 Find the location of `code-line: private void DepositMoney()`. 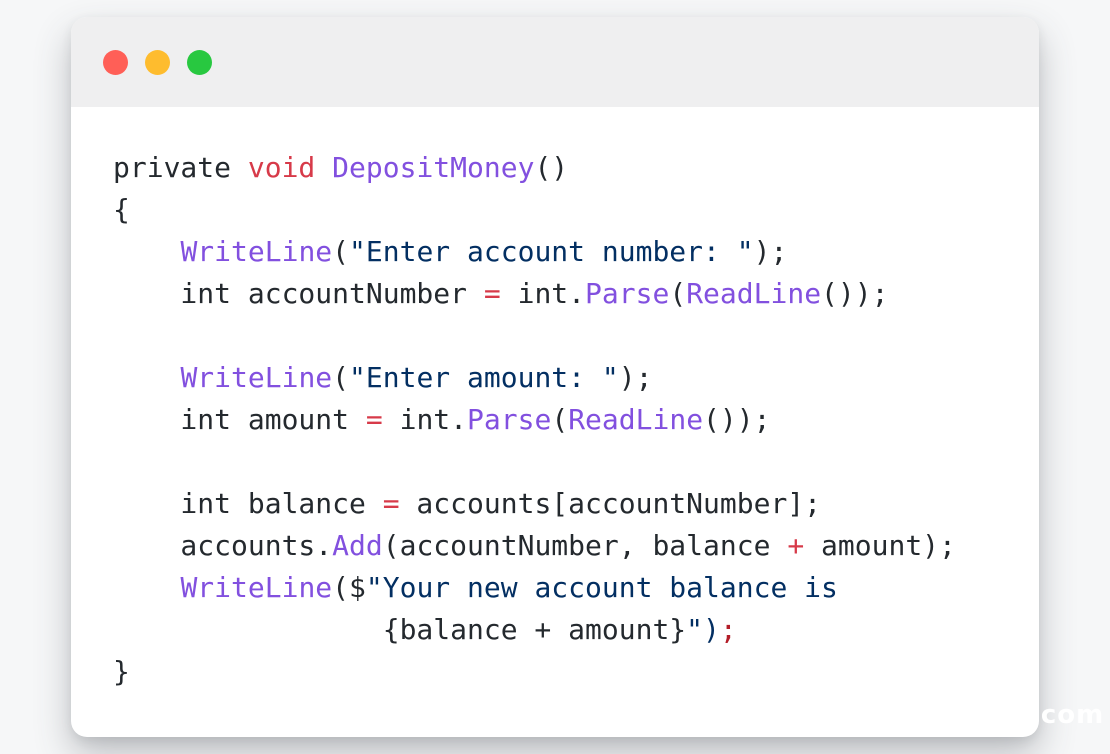

code-line: private void DepositMoney() is located at coordinates (534, 168).